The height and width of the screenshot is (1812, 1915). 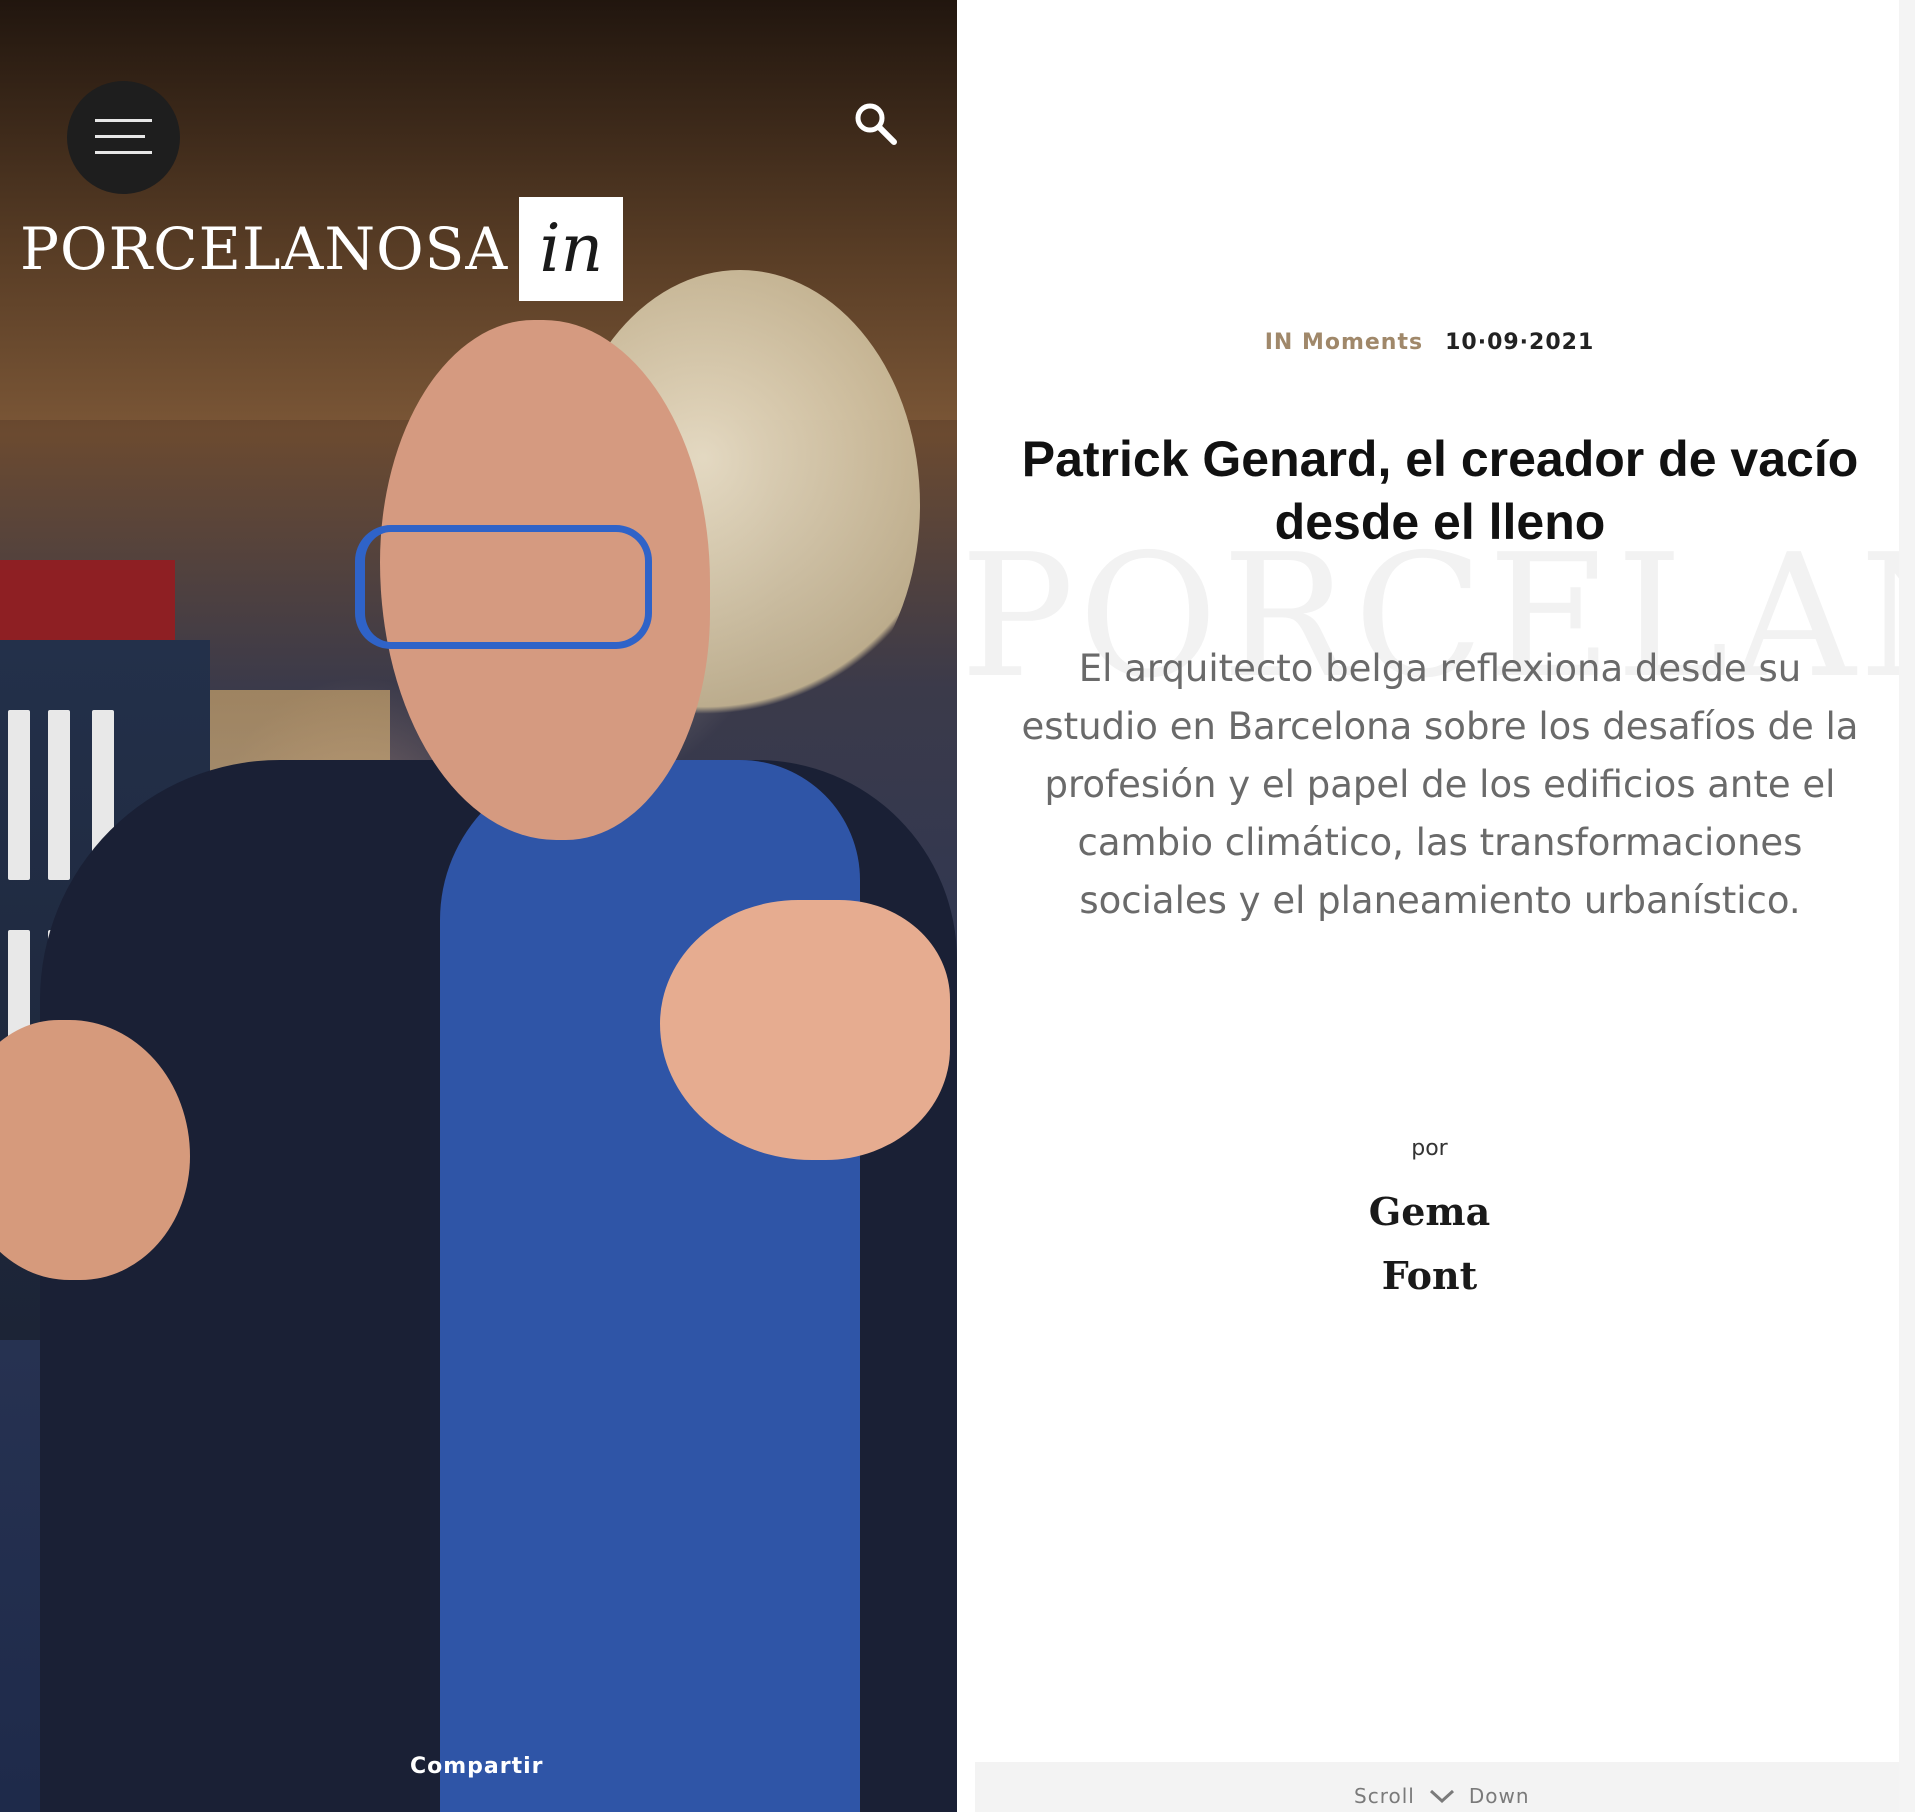 What do you see at coordinates (1384, 1796) in the screenshot?
I see `scroll-label: Scroll` at bounding box center [1384, 1796].